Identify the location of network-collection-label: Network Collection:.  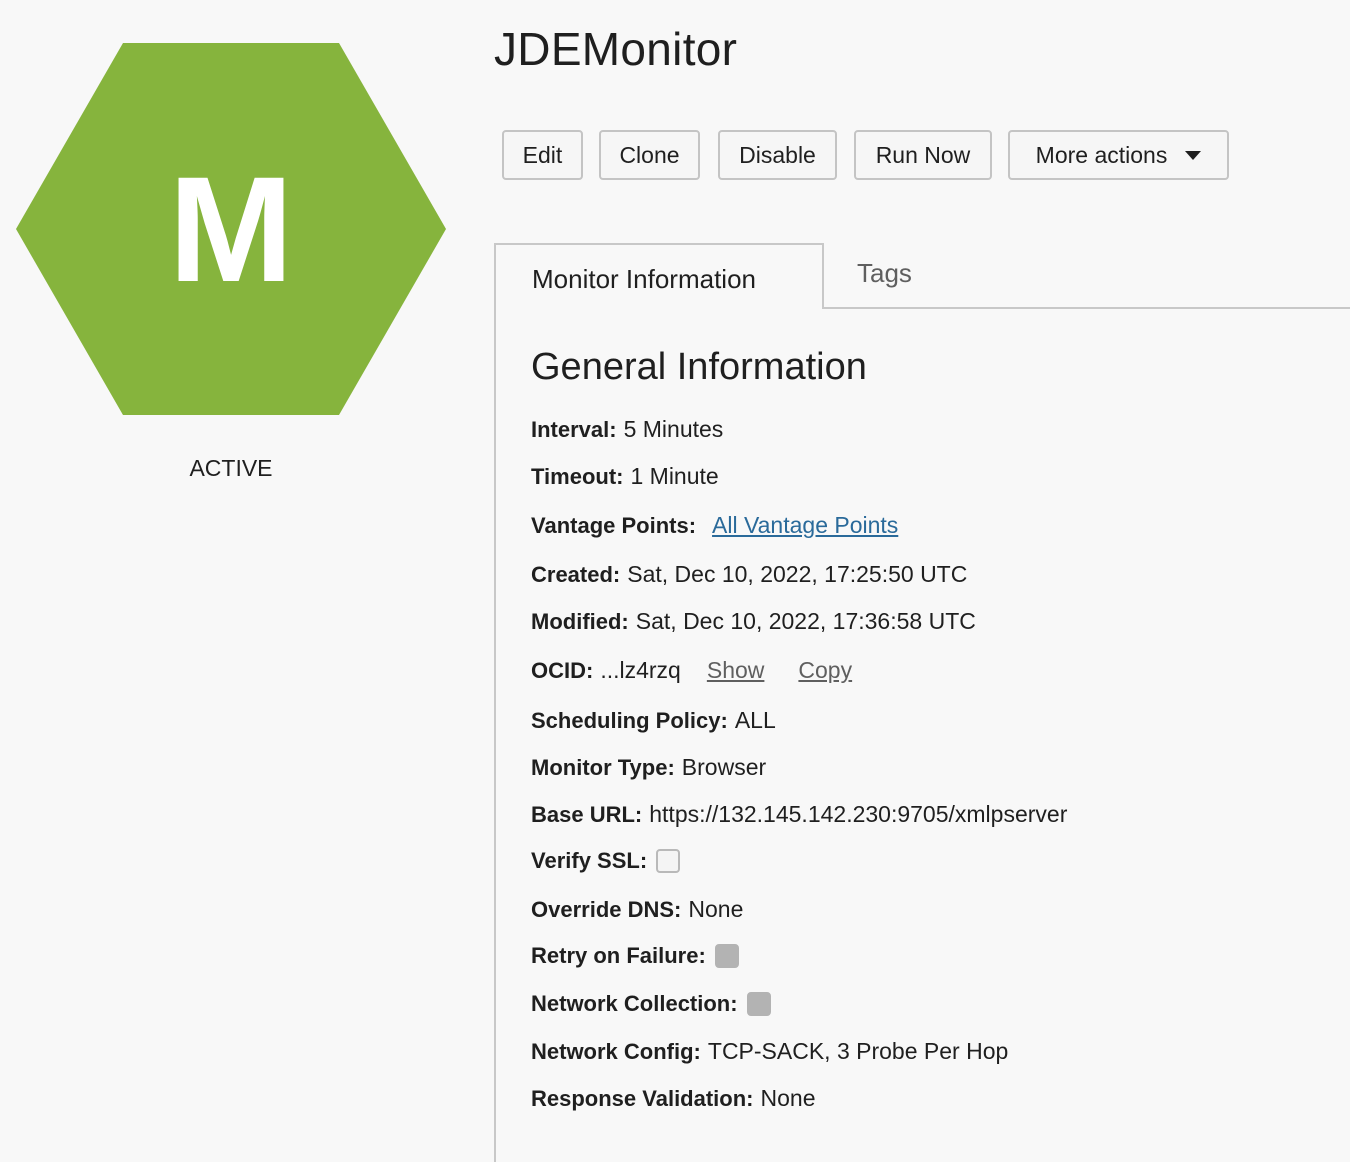
(634, 1003).